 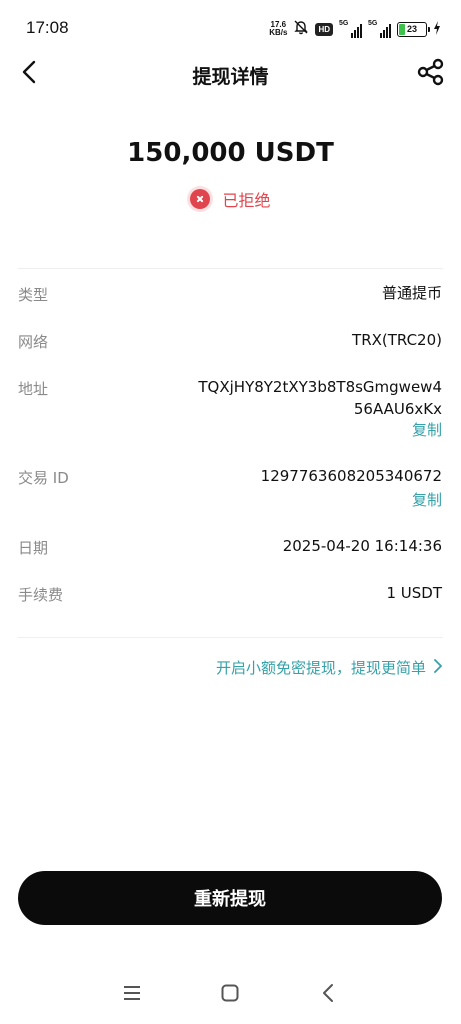 I want to click on txid-value: 1297763608205340672, so click(x=351, y=476).